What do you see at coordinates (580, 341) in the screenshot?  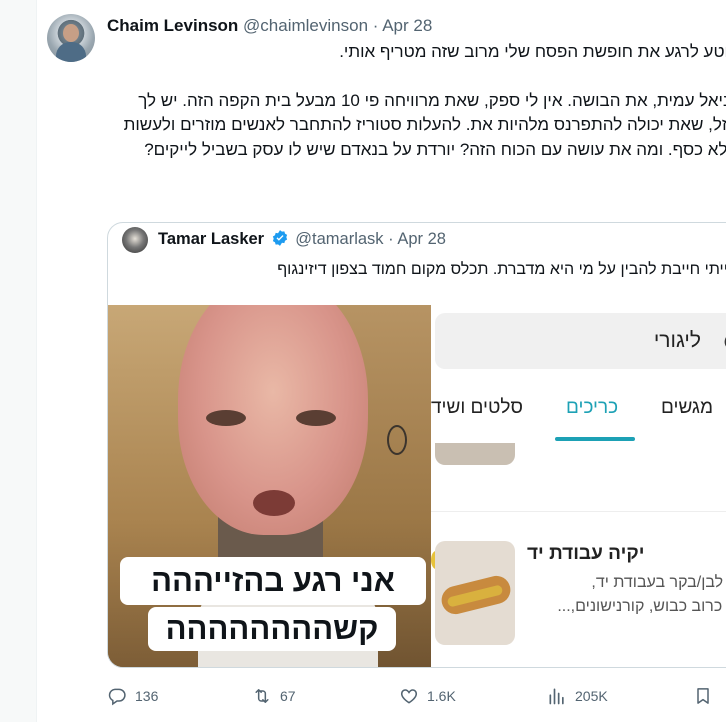 I see `menu-search-bar: ליגורי` at bounding box center [580, 341].